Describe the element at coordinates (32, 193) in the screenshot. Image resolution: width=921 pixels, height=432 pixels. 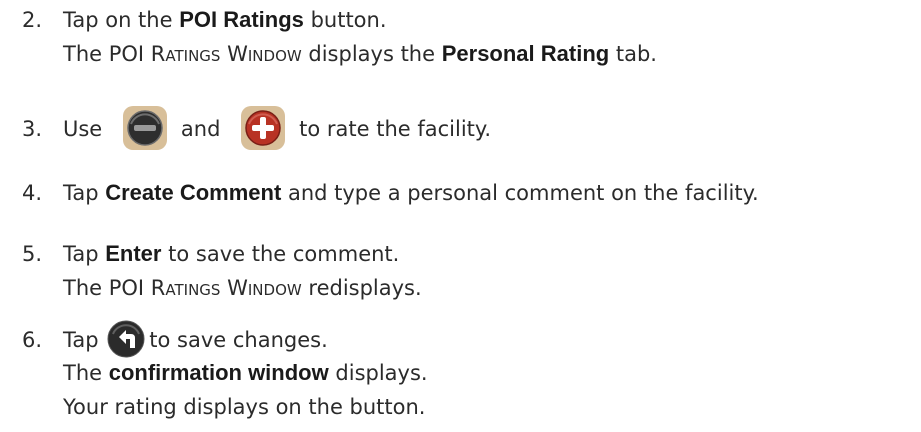
I see `step-number: 4.` at that location.